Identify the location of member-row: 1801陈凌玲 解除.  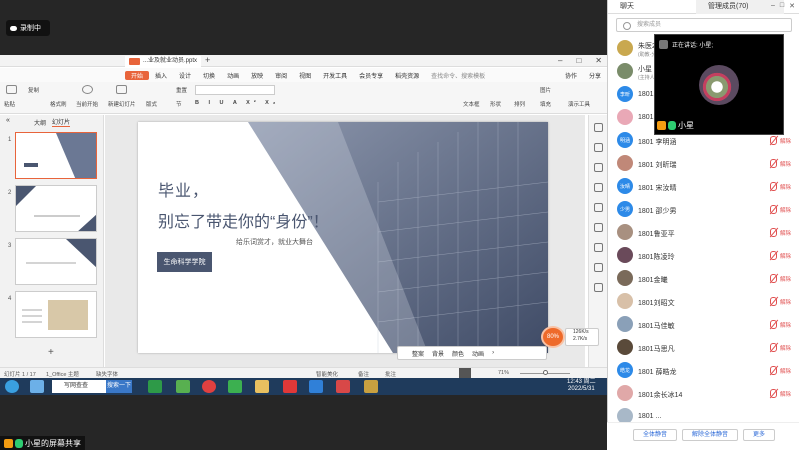
(703, 256).